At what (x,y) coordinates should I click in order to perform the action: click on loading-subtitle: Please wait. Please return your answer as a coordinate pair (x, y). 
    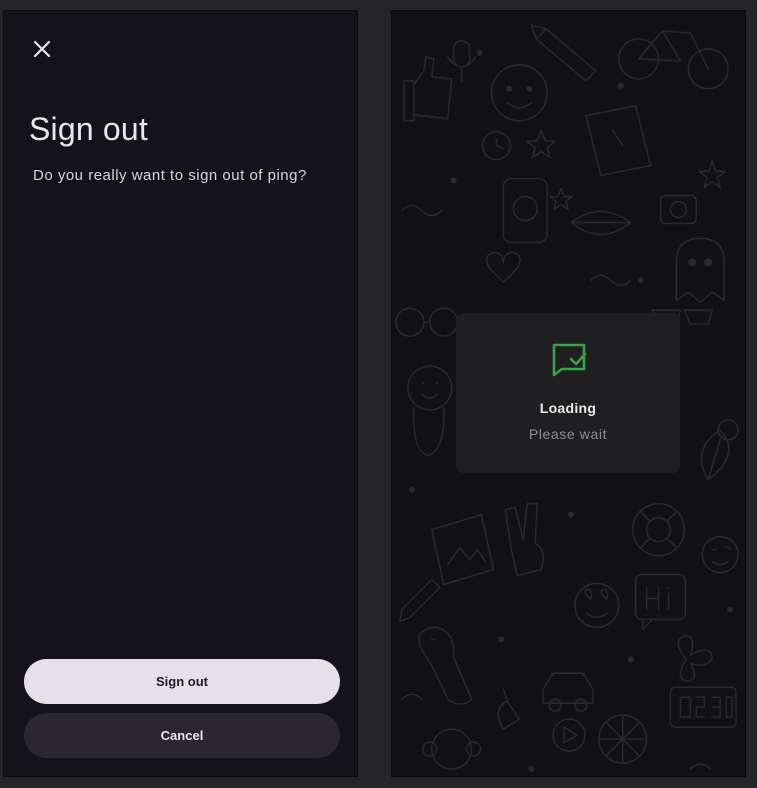
    Looking at the image, I should click on (568, 434).